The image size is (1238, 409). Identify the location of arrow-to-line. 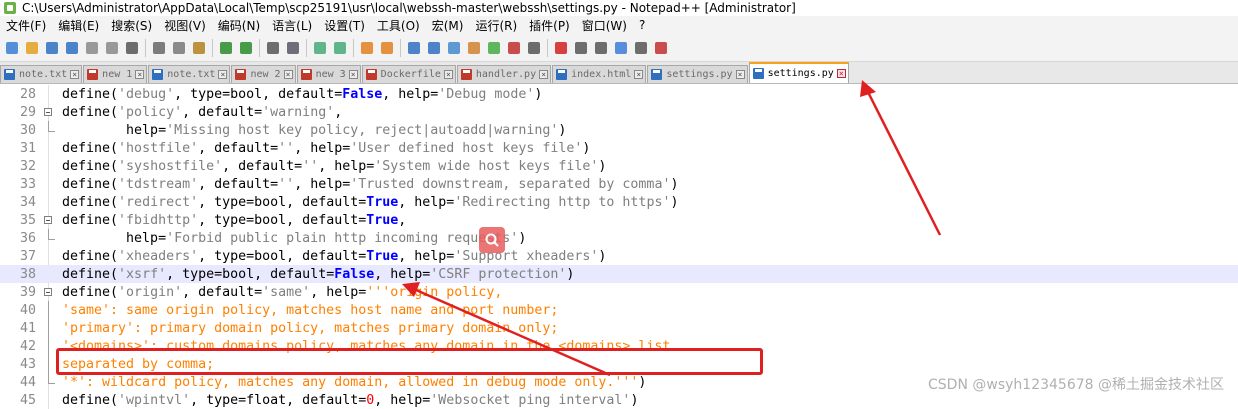
(506, 329).